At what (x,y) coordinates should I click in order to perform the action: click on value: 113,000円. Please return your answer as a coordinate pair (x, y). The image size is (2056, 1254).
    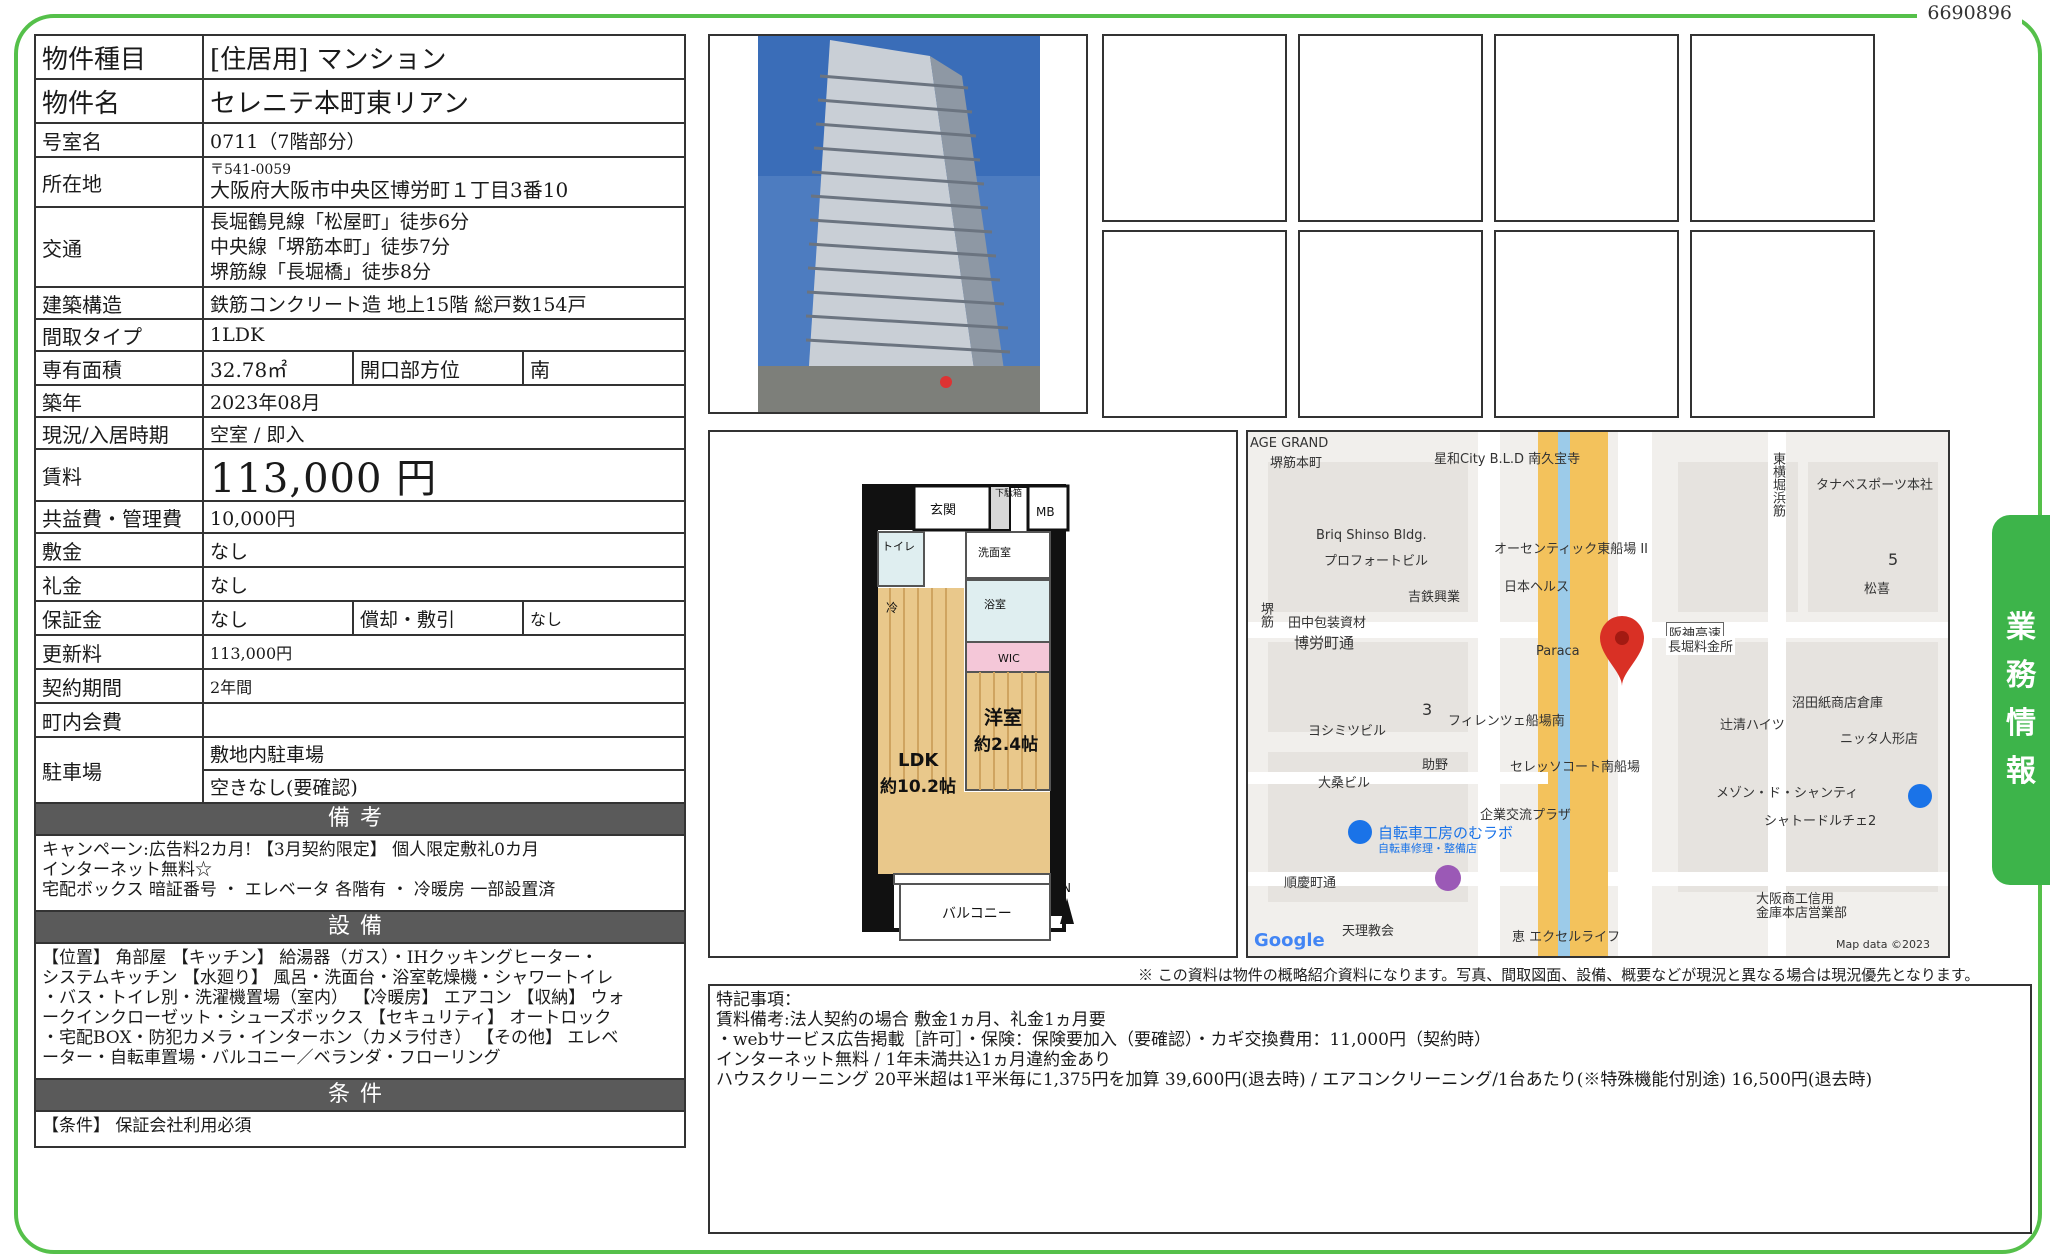
    Looking at the image, I should click on (251, 653).